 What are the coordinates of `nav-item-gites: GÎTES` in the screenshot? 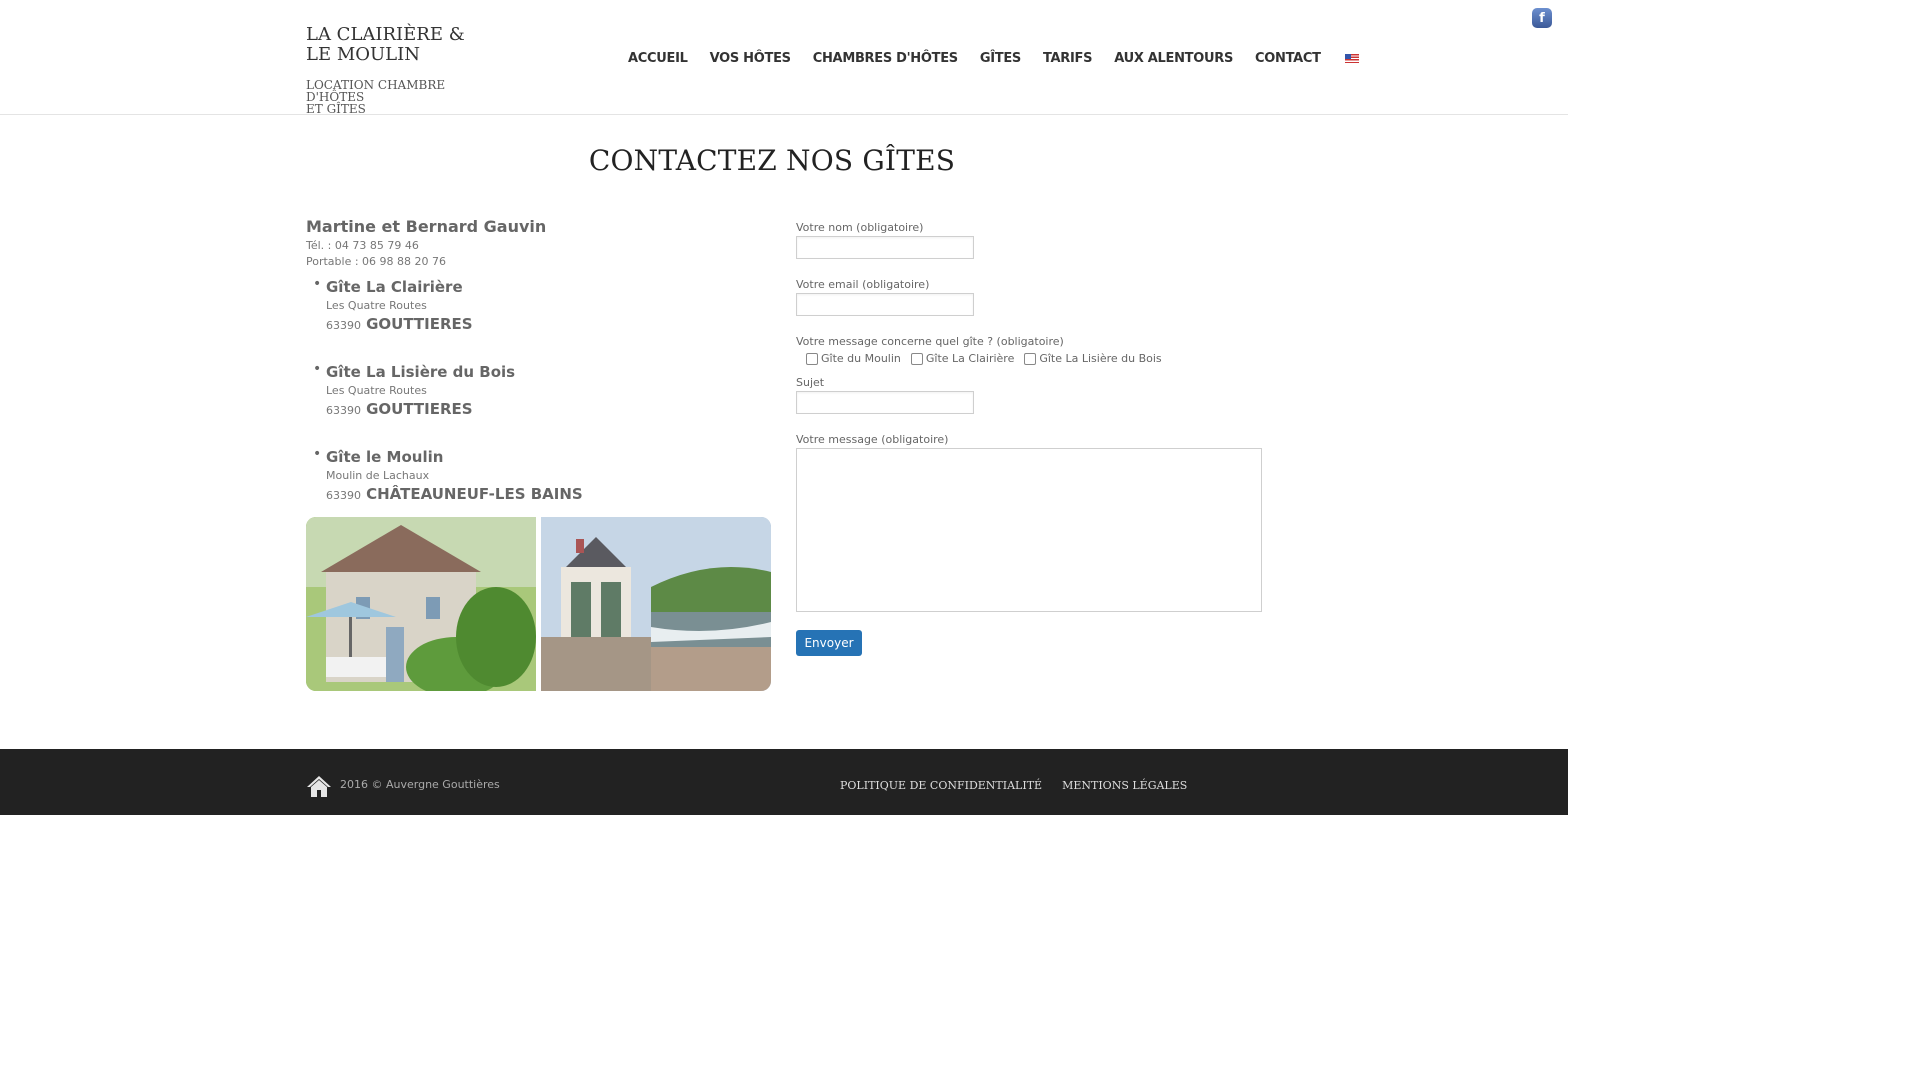 It's located at (1000, 58).